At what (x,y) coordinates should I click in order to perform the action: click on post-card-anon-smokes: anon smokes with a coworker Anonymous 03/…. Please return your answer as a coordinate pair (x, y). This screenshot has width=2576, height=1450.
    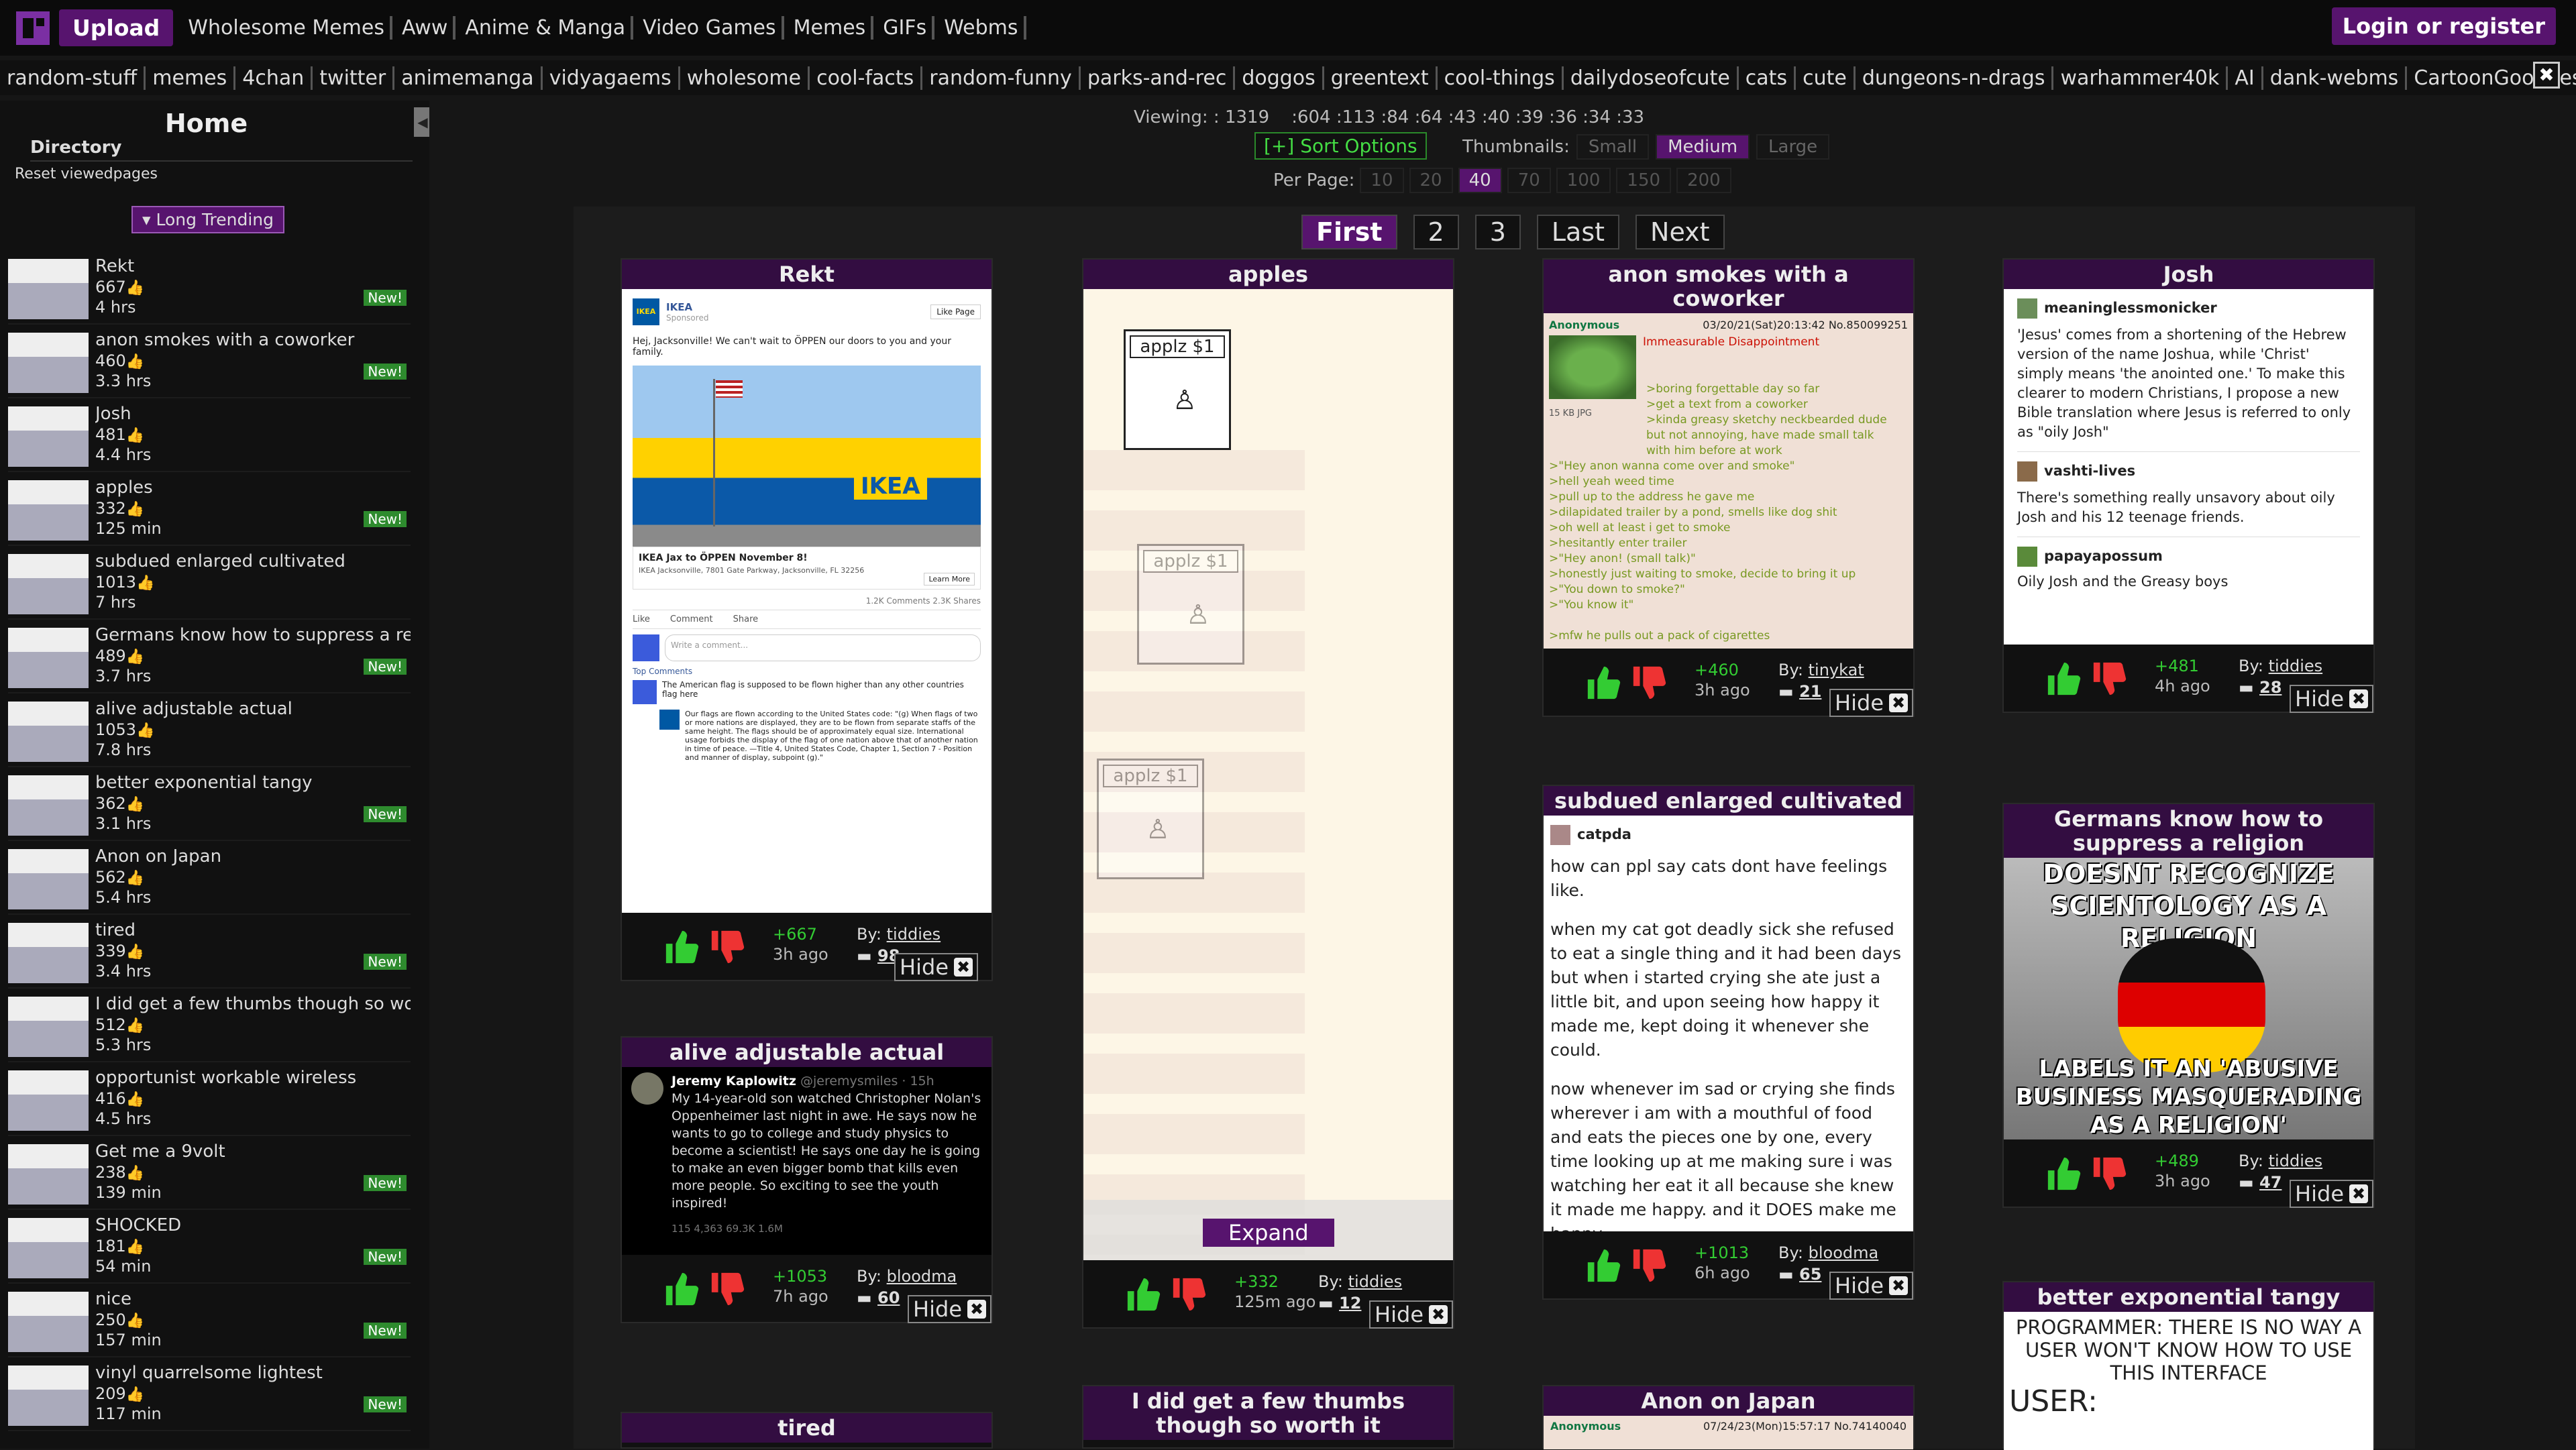
    Looking at the image, I should click on (1728, 487).